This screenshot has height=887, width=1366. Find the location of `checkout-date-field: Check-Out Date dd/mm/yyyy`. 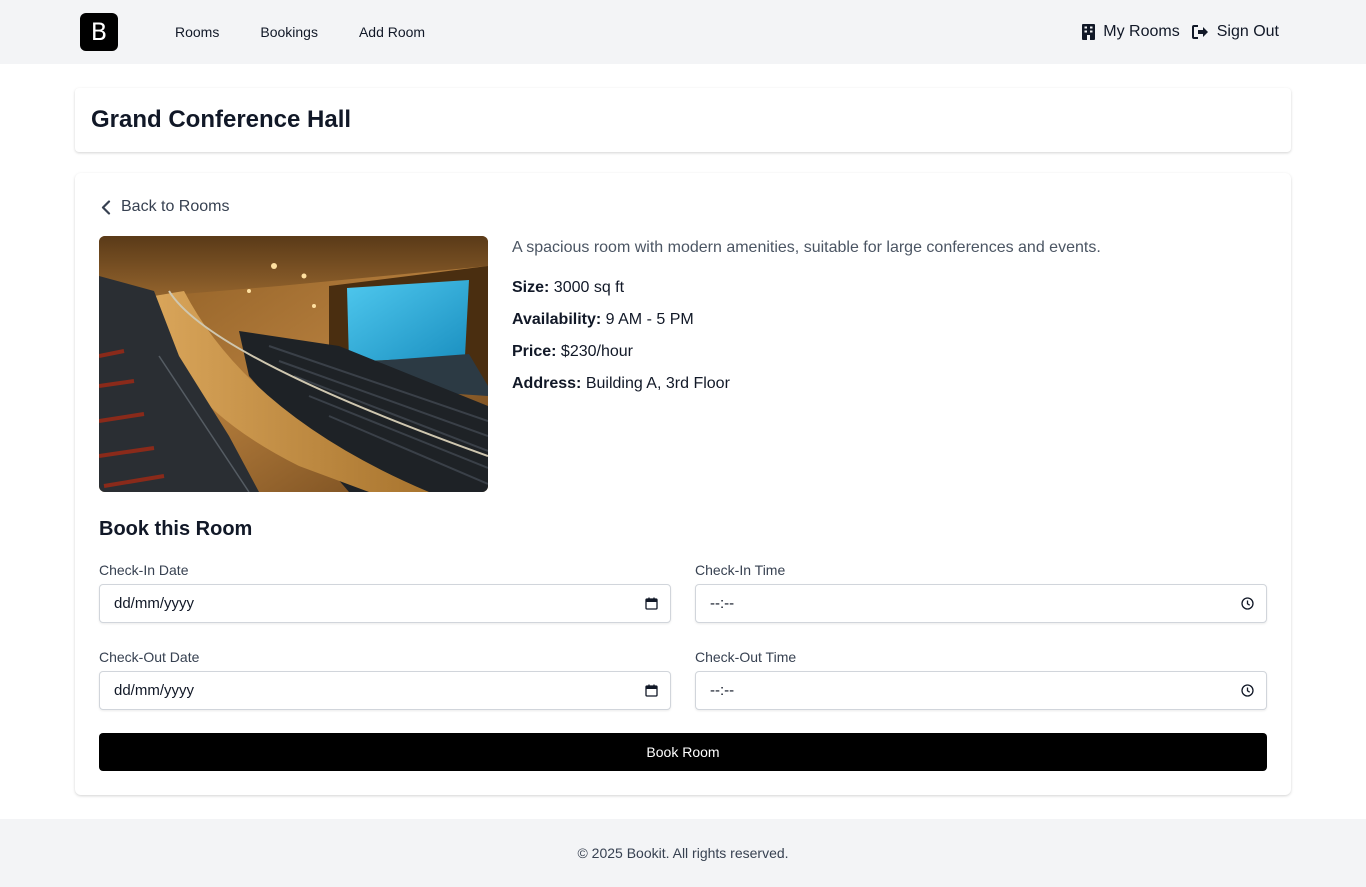

checkout-date-field: Check-Out Date dd/mm/yyyy is located at coordinates (385, 679).